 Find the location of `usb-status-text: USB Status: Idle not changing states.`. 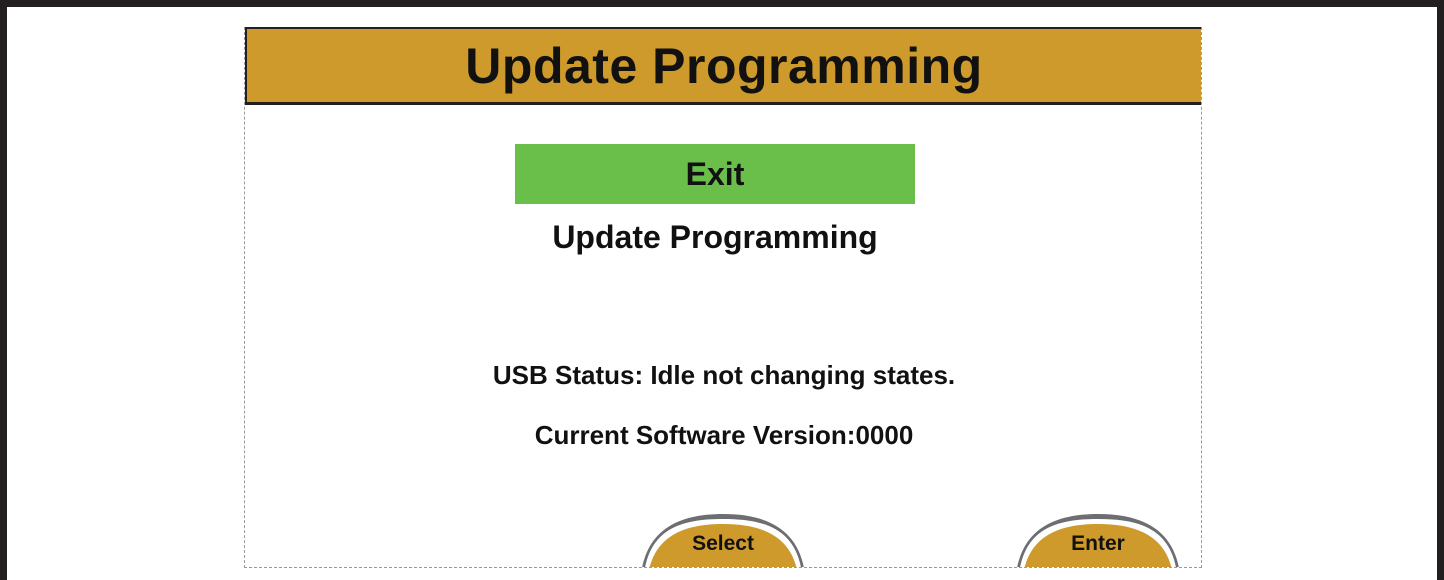

usb-status-text: USB Status: Idle not changing states. is located at coordinates (724, 375).